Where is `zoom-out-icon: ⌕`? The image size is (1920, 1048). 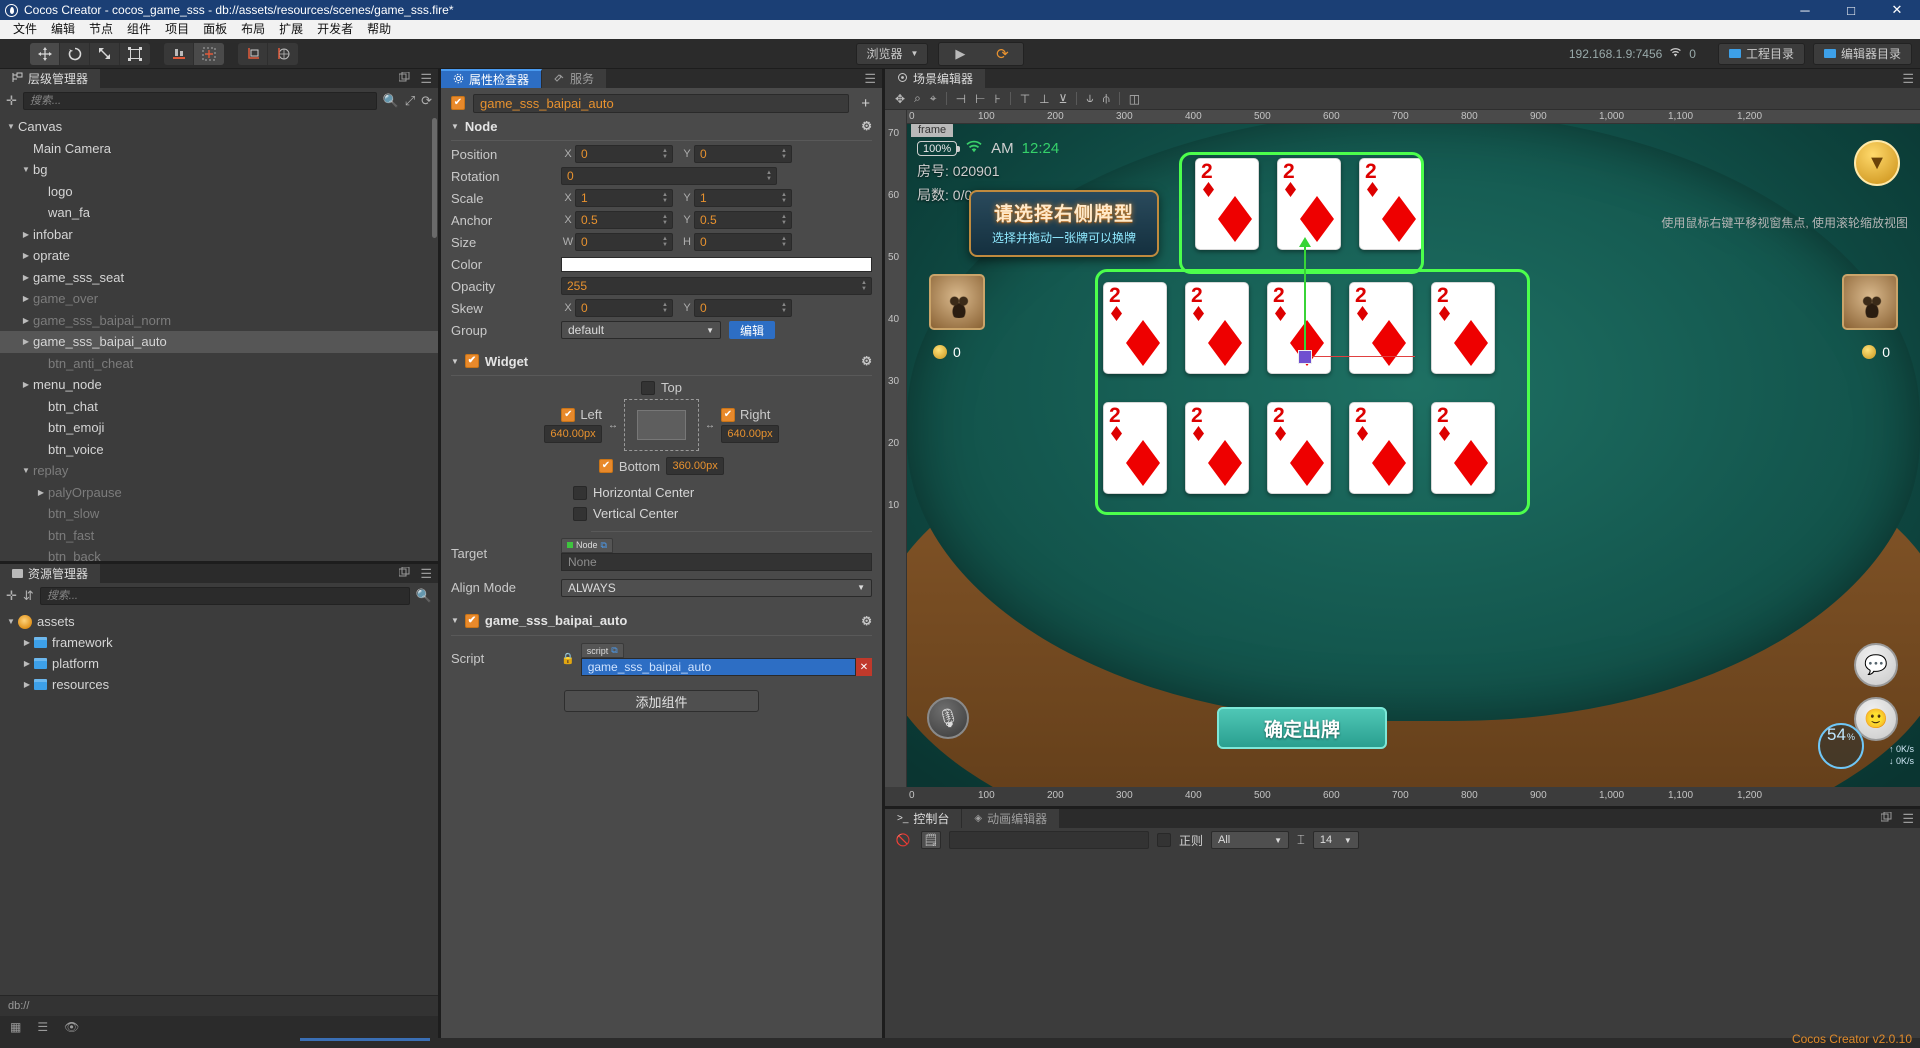
zoom-out-icon: ⌕ is located at coordinates (917, 98).